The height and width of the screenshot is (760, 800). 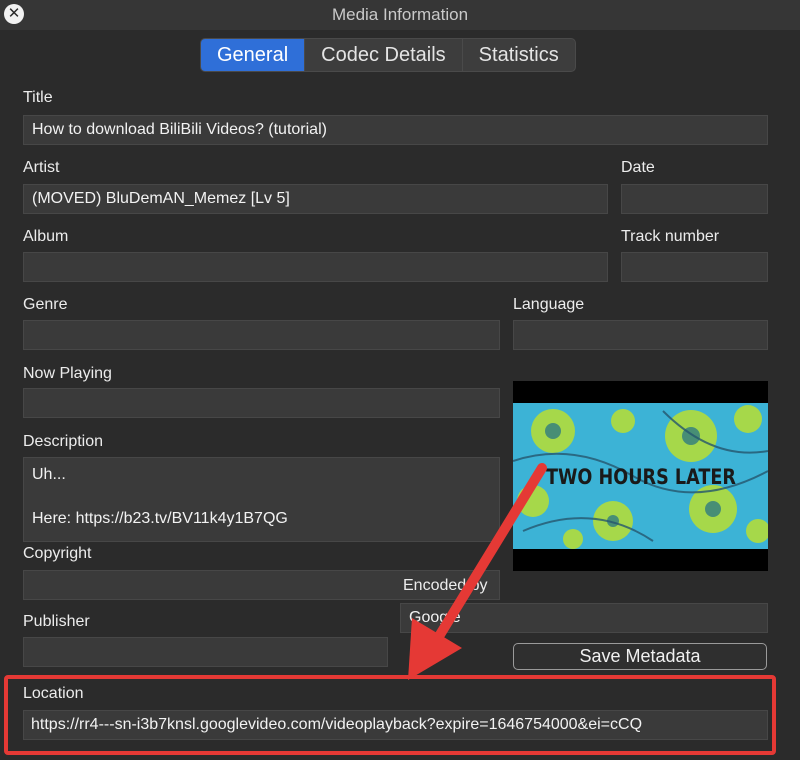 I want to click on language-label: Language, so click(x=549, y=304).